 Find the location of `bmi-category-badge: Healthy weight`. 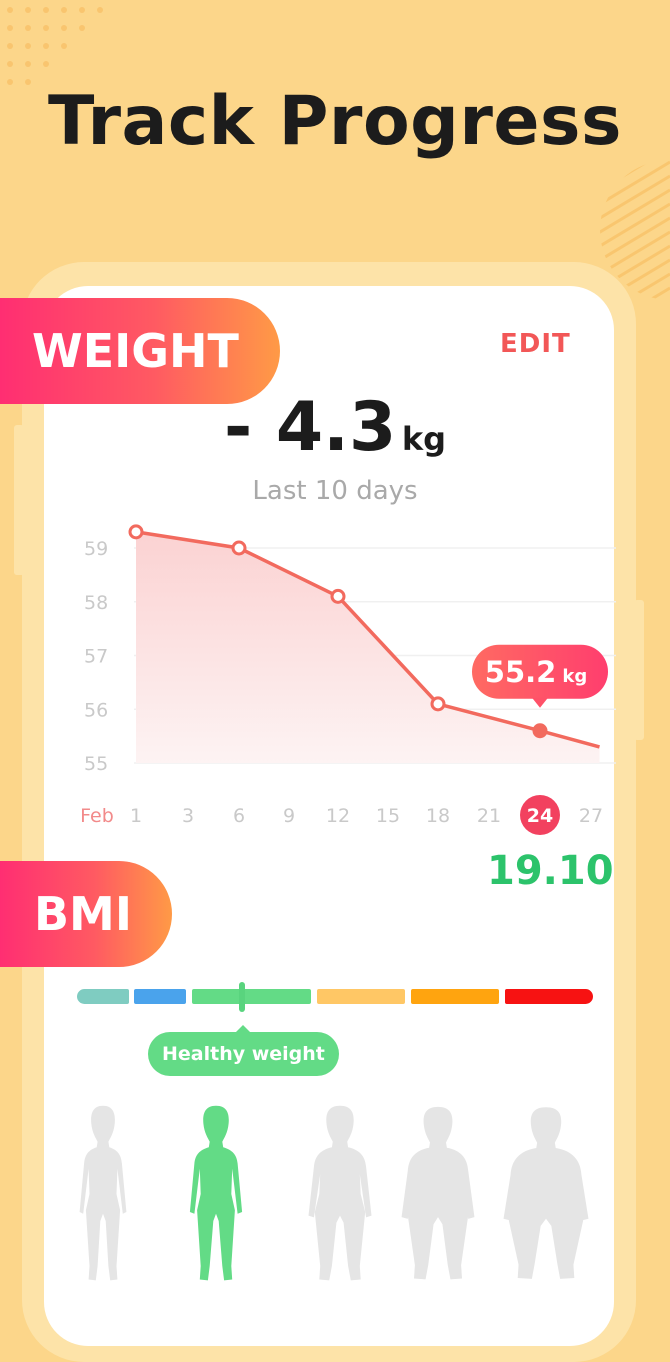

bmi-category-badge: Healthy weight is located at coordinates (243, 1054).